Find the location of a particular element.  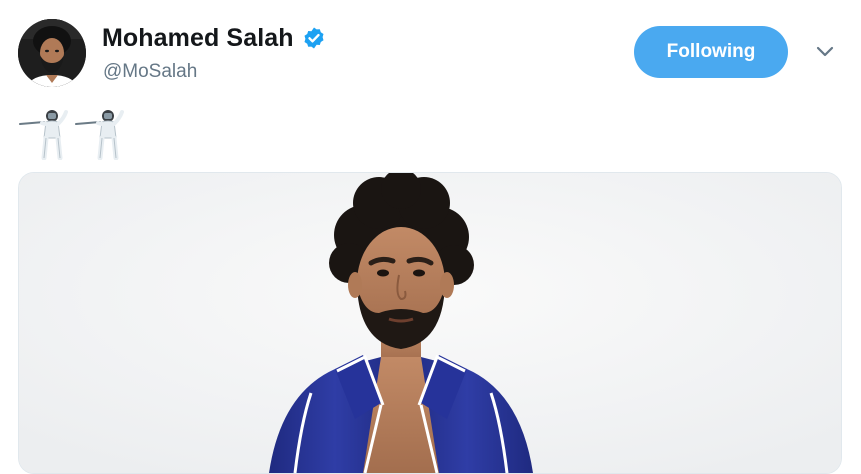

chevron-down-icon is located at coordinates (825, 52).